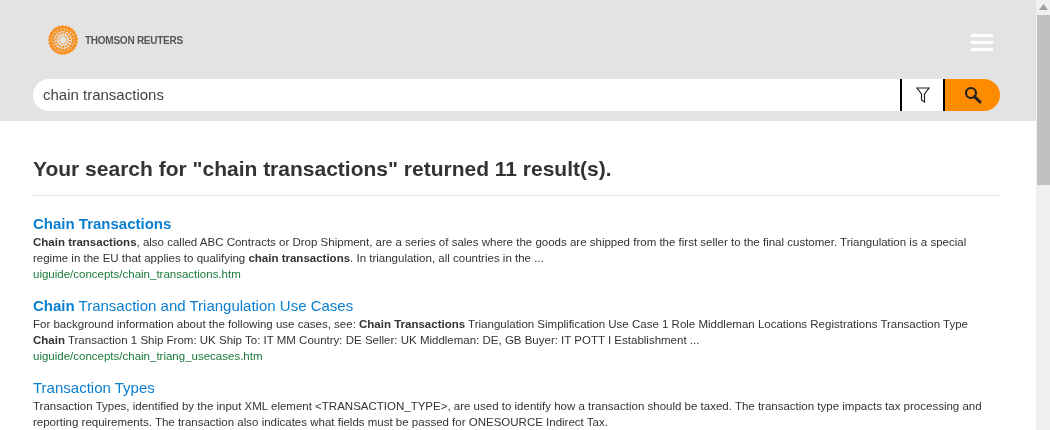 The height and width of the screenshot is (430, 1050). I want to click on scroll-thumb, so click(1043, 100).